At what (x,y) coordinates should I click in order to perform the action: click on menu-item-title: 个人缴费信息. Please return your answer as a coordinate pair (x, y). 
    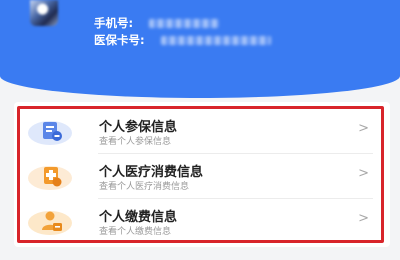
    Looking at the image, I should click on (138, 217).